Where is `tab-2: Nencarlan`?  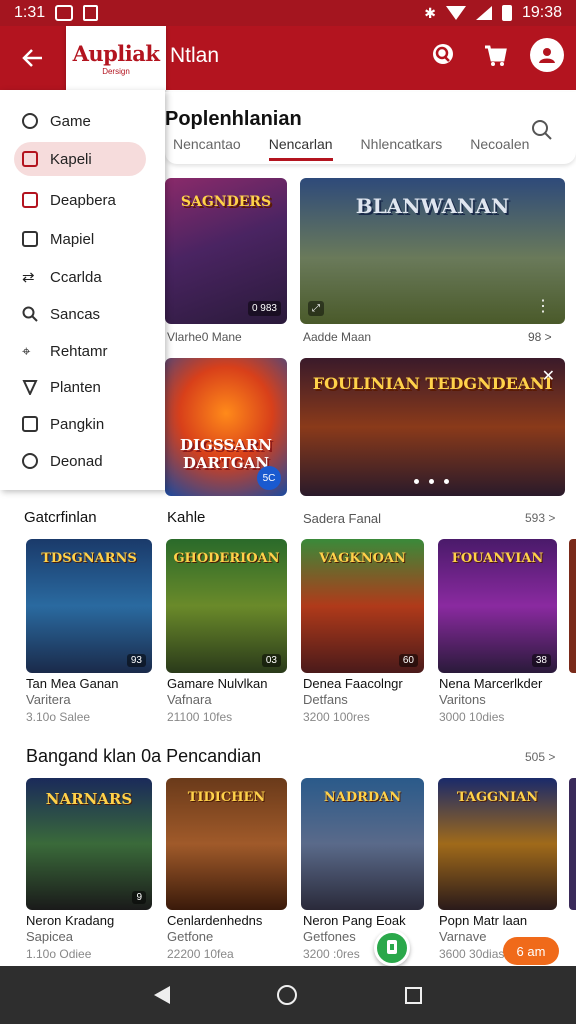
tab-2: Nencarlan is located at coordinates (300, 148).